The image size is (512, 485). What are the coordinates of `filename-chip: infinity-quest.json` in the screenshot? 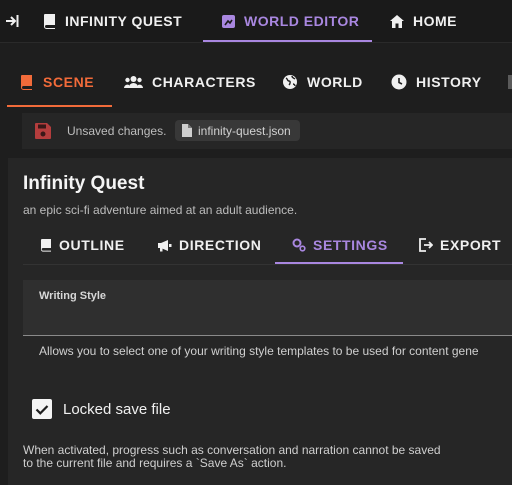 It's located at (237, 130).